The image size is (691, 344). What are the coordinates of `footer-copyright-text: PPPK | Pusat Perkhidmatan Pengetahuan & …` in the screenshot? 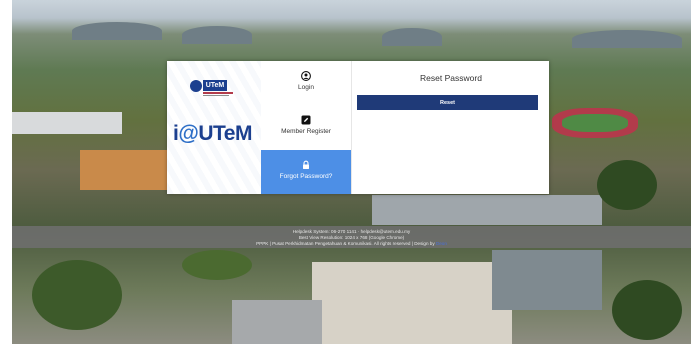 It's located at (345, 243).